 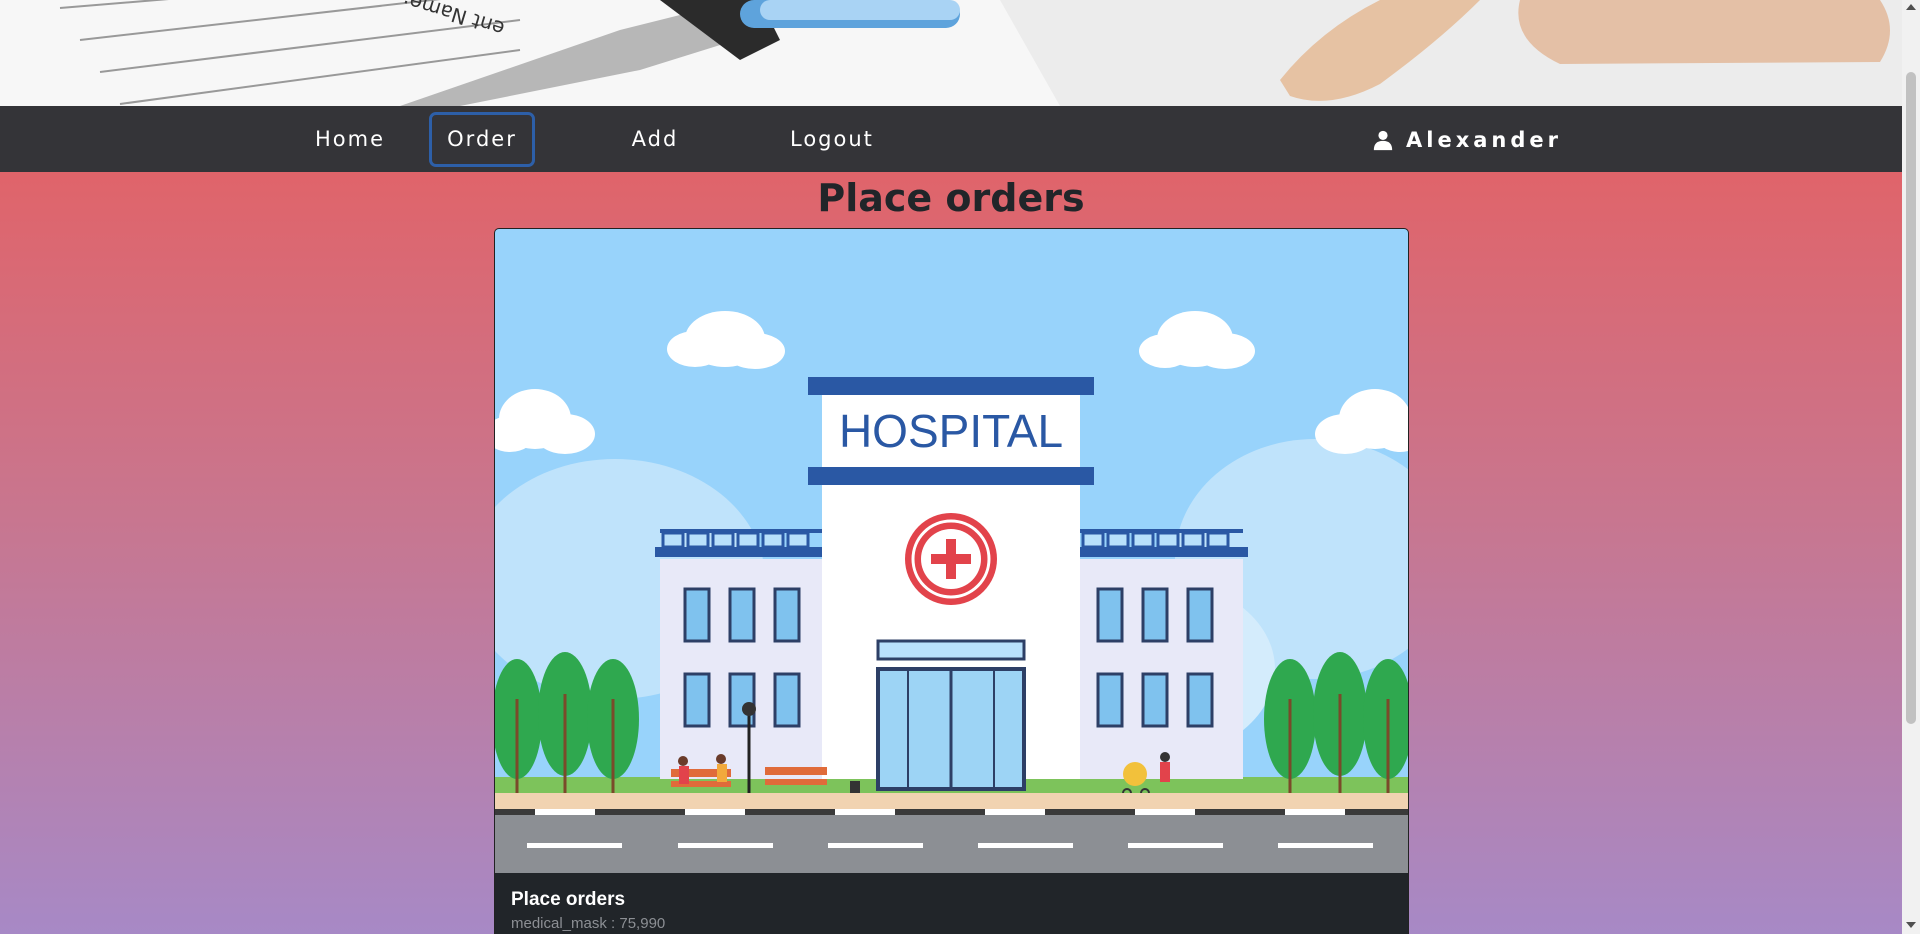 I want to click on nav-add-hospital: Add Hospital, so click(x=655, y=159).